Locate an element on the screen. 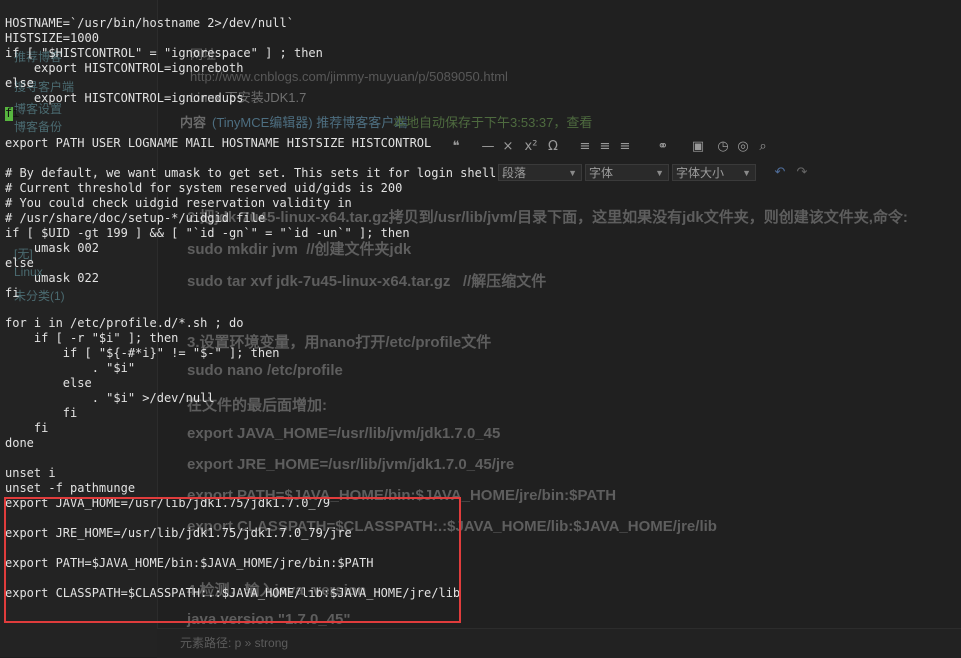 The height and width of the screenshot is (658, 961). terminal-line: HISTSIZE=1000 is located at coordinates (52, 38).